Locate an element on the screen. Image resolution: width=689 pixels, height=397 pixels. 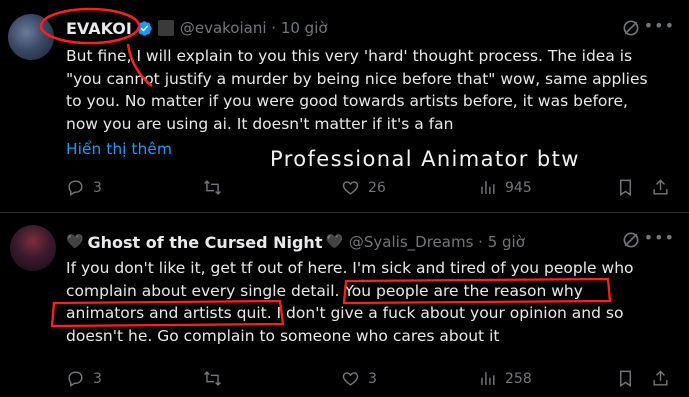
like-button: 3 is located at coordinates (359, 378).